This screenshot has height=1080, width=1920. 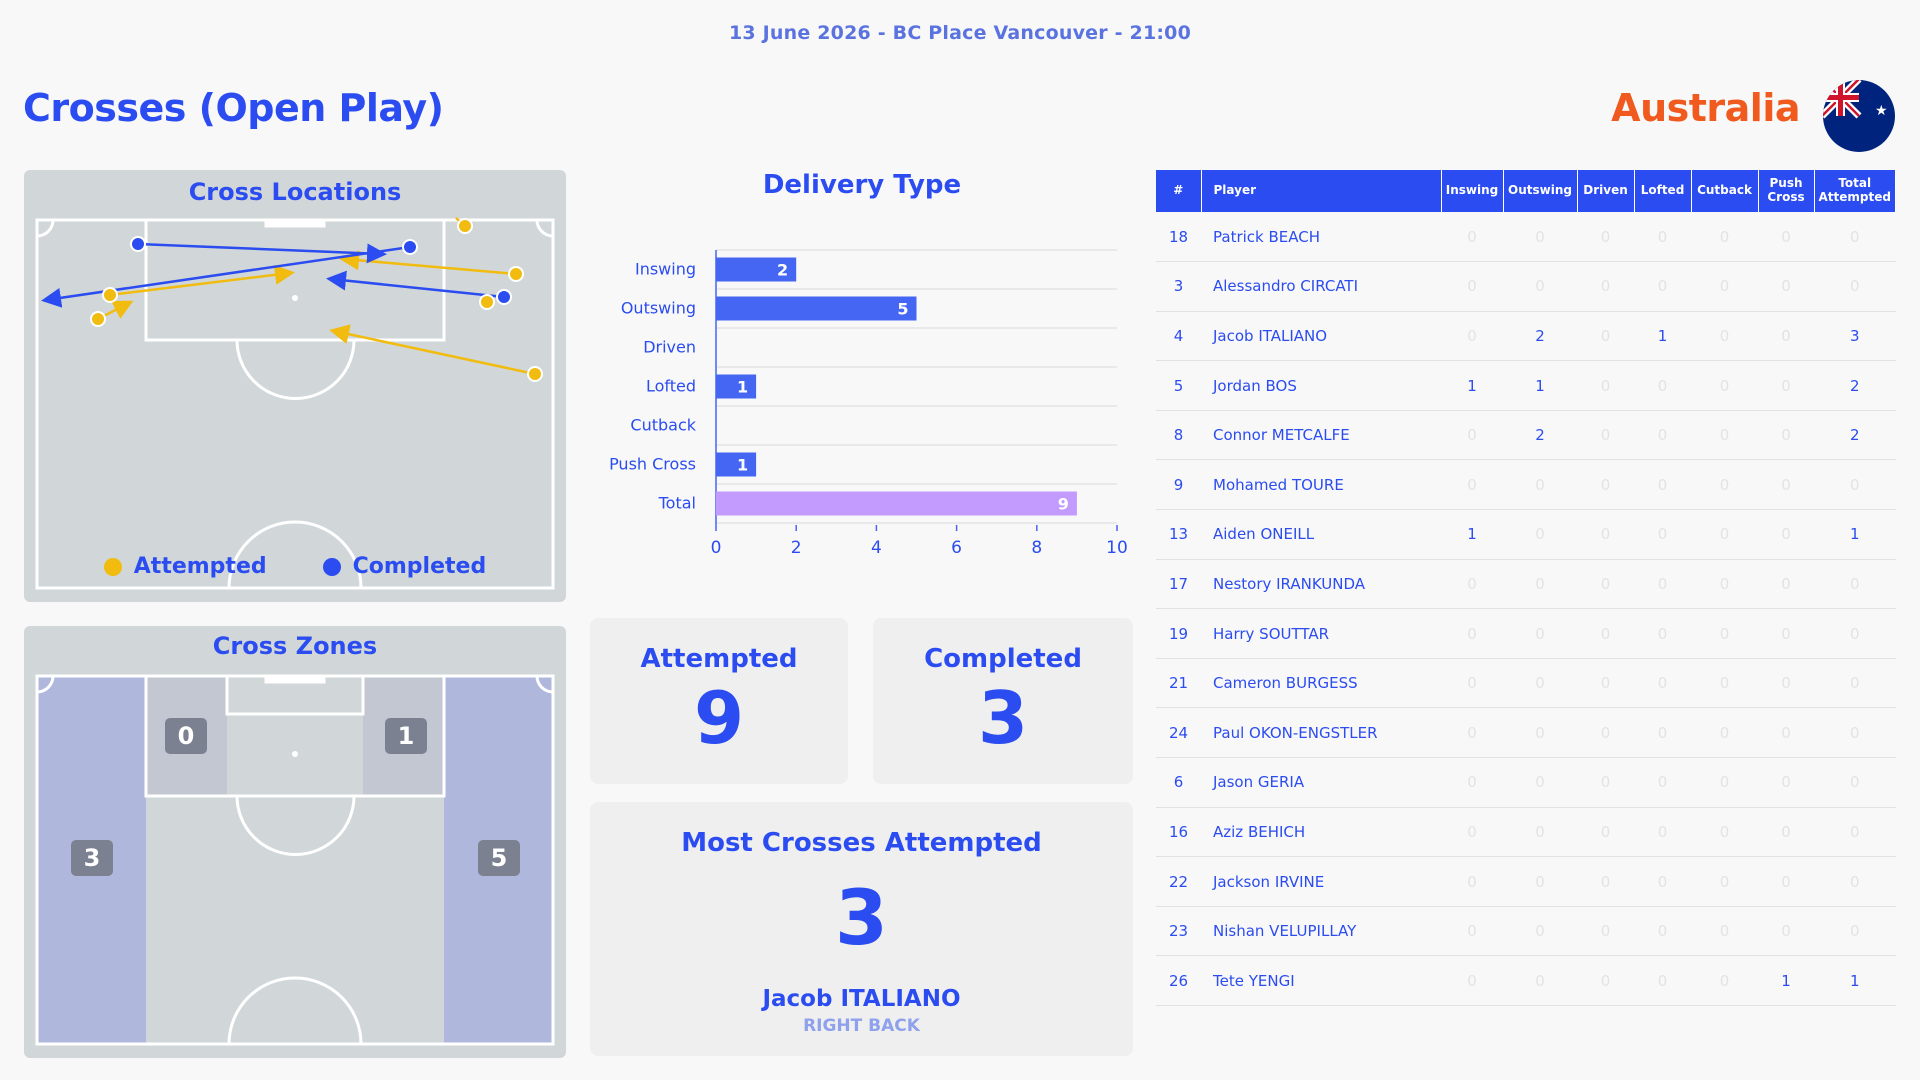 What do you see at coordinates (1526, 683) in the screenshot?
I see `table-row: 21 Cameron BURGESS 0 0 0 0 0 0 0` at bounding box center [1526, 683].